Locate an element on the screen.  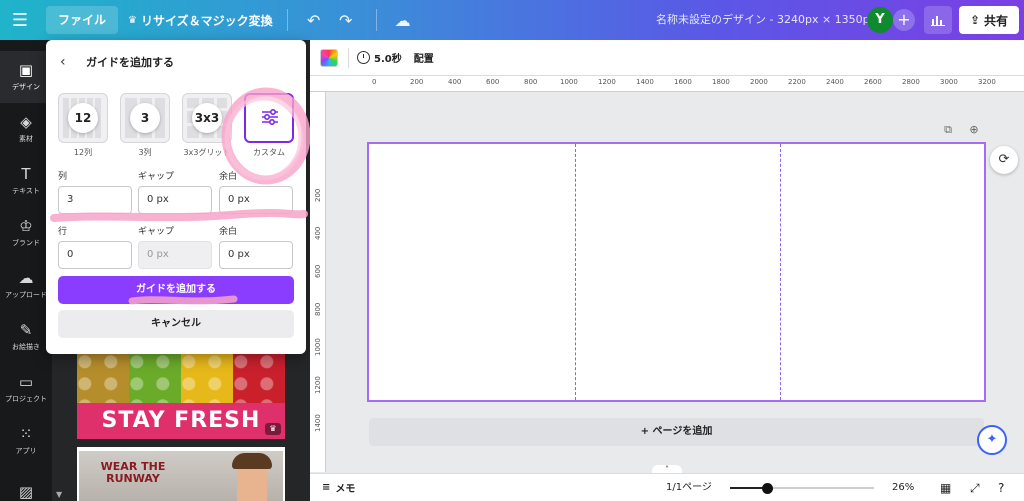
preset-3-columns: 3 is located at coordinates (145, 118).